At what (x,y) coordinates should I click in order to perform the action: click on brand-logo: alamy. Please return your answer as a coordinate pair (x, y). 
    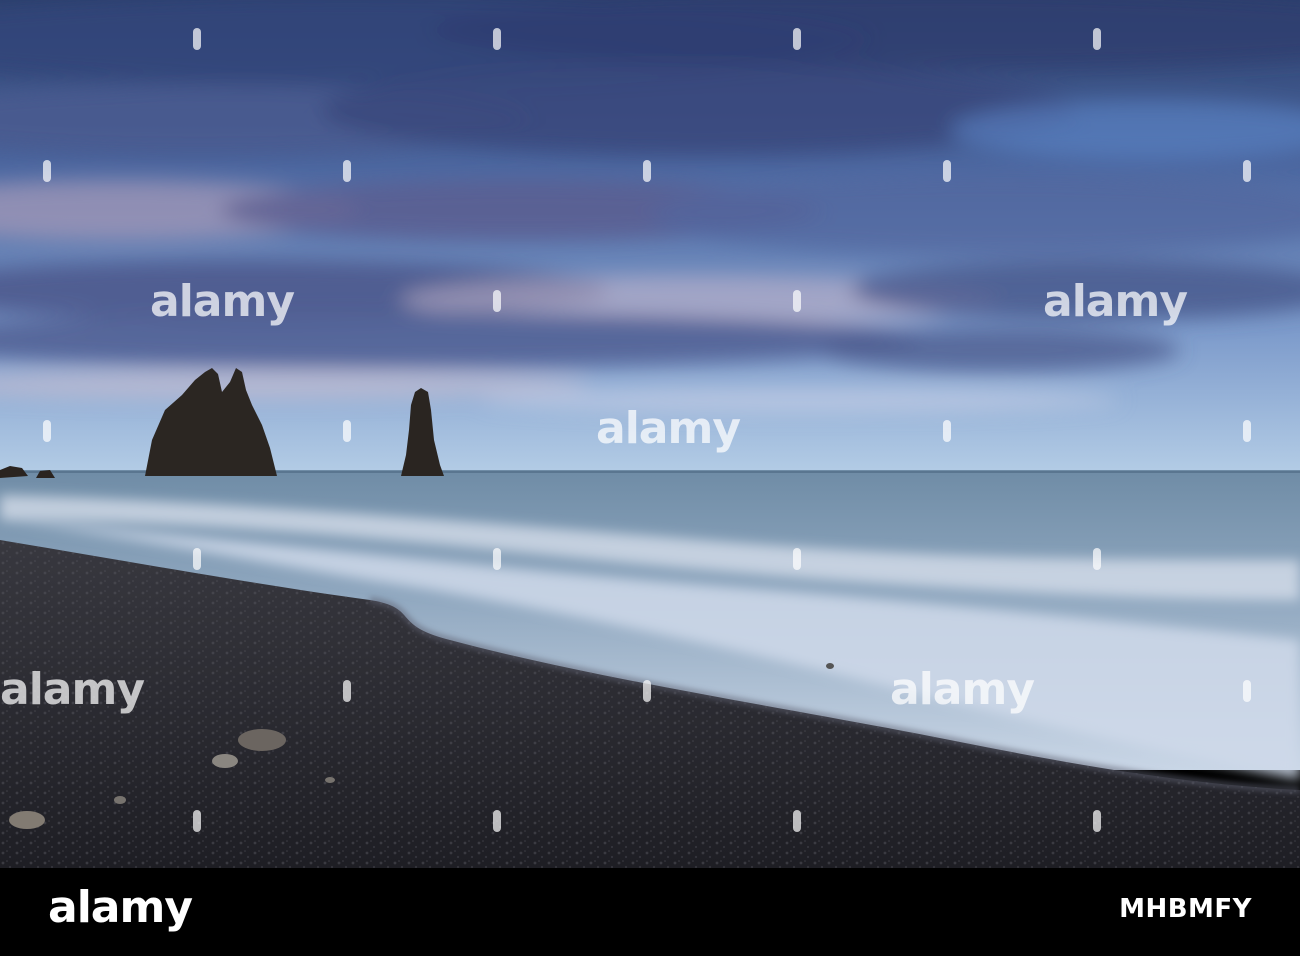
    Looking at the image, I should click on (120, 907).